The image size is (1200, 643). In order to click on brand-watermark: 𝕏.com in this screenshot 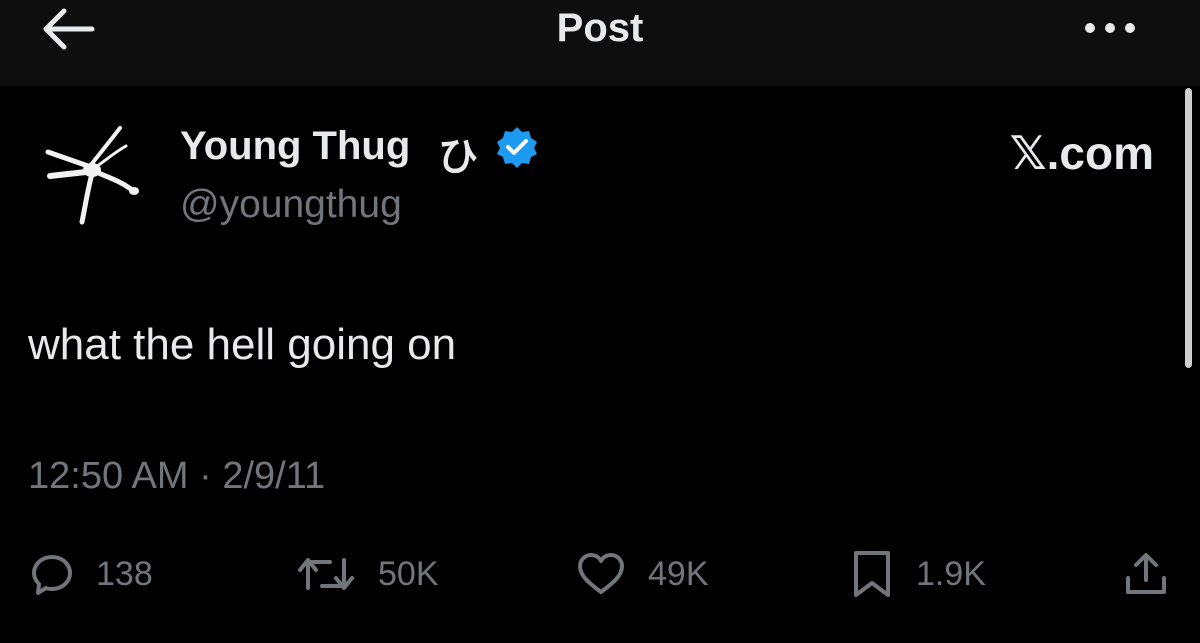, I will do `click(1081, 153)`.